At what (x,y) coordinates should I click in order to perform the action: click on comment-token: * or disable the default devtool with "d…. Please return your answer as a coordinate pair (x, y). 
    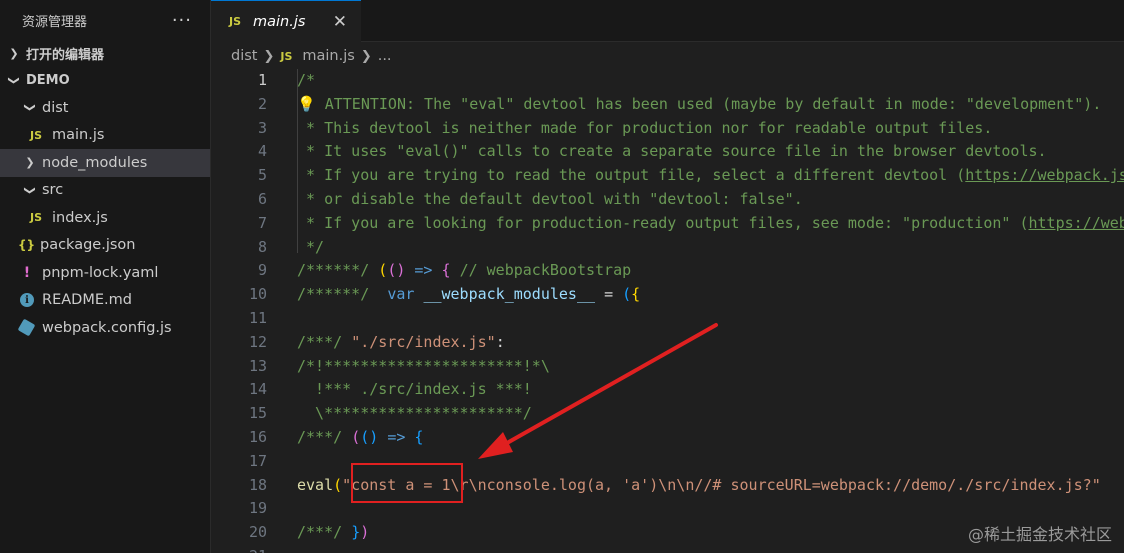
    Looking at the image, I should click on (550, 198).